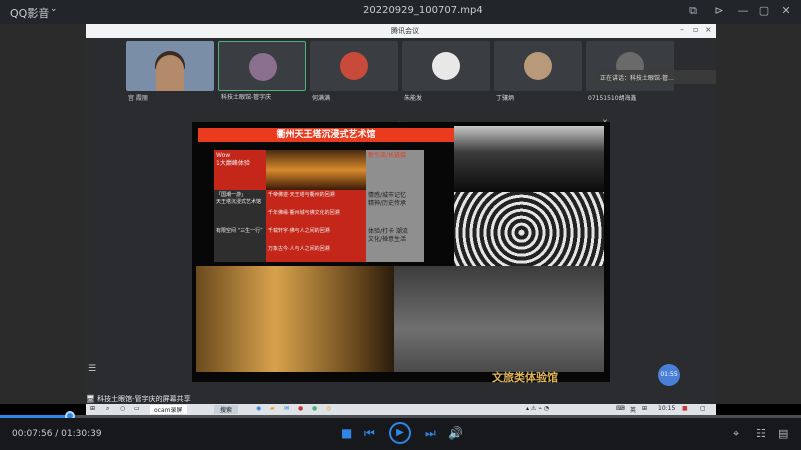 The image size is (801, 450). I want to click on taskbar-app-ocam-label: ocam录屏, so click(168, 410).